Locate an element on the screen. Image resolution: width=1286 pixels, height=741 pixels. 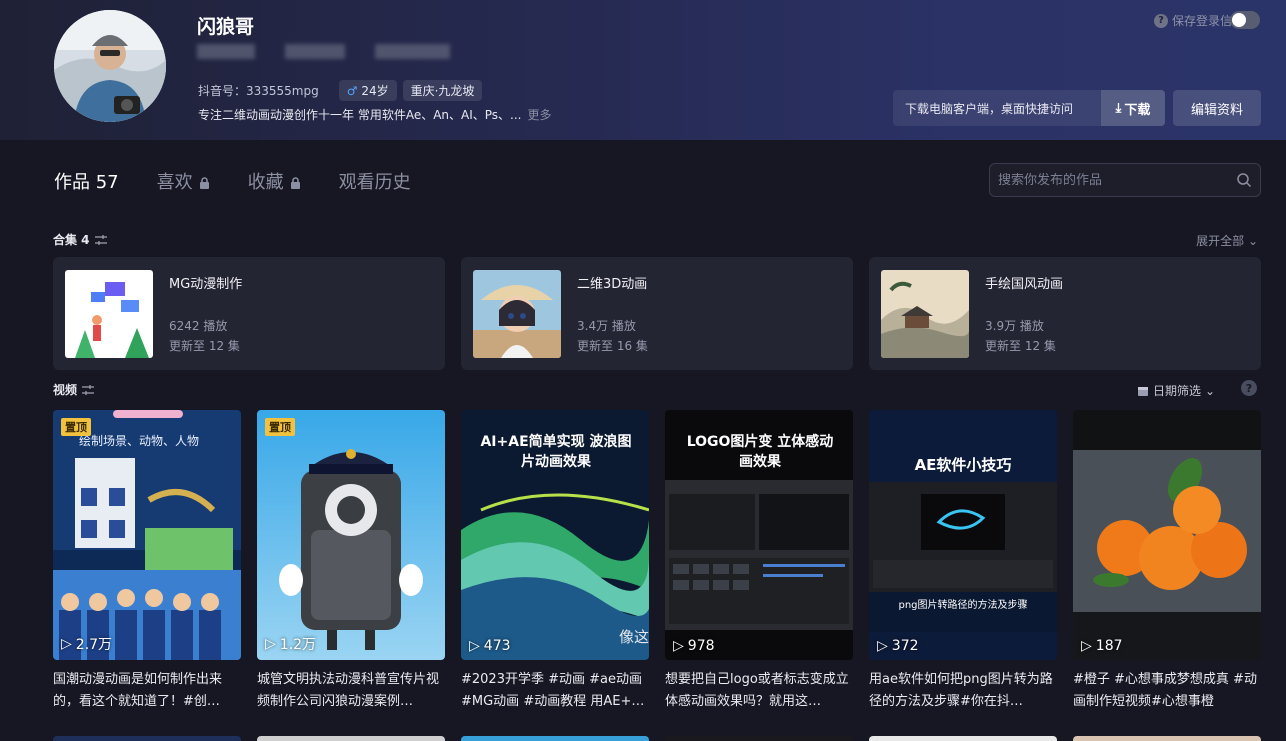
video-thumbnail: 绘制场景、动物、人物 置顶 ▷ 2.7万 is located at coordinates (147, 535).